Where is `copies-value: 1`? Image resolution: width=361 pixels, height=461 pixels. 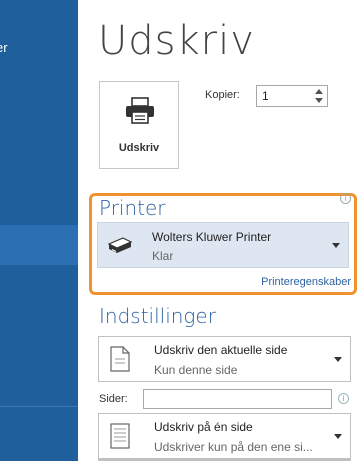 copies-value: 1 is located at coordinates (265, 96).